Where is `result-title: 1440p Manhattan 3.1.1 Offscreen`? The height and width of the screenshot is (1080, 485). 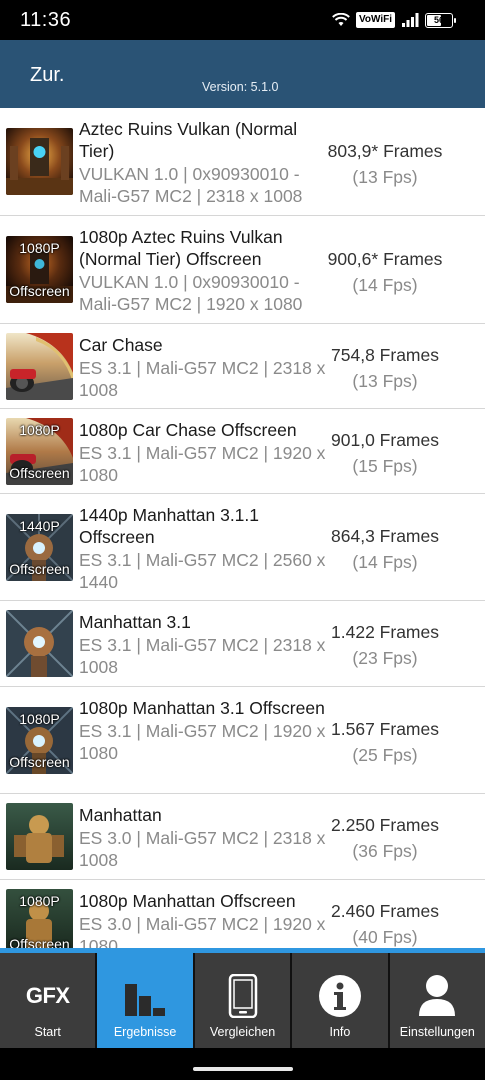
result-title: 1440p Manhattan 3.1.1 Offscreen is located at coordinates (169, 526).